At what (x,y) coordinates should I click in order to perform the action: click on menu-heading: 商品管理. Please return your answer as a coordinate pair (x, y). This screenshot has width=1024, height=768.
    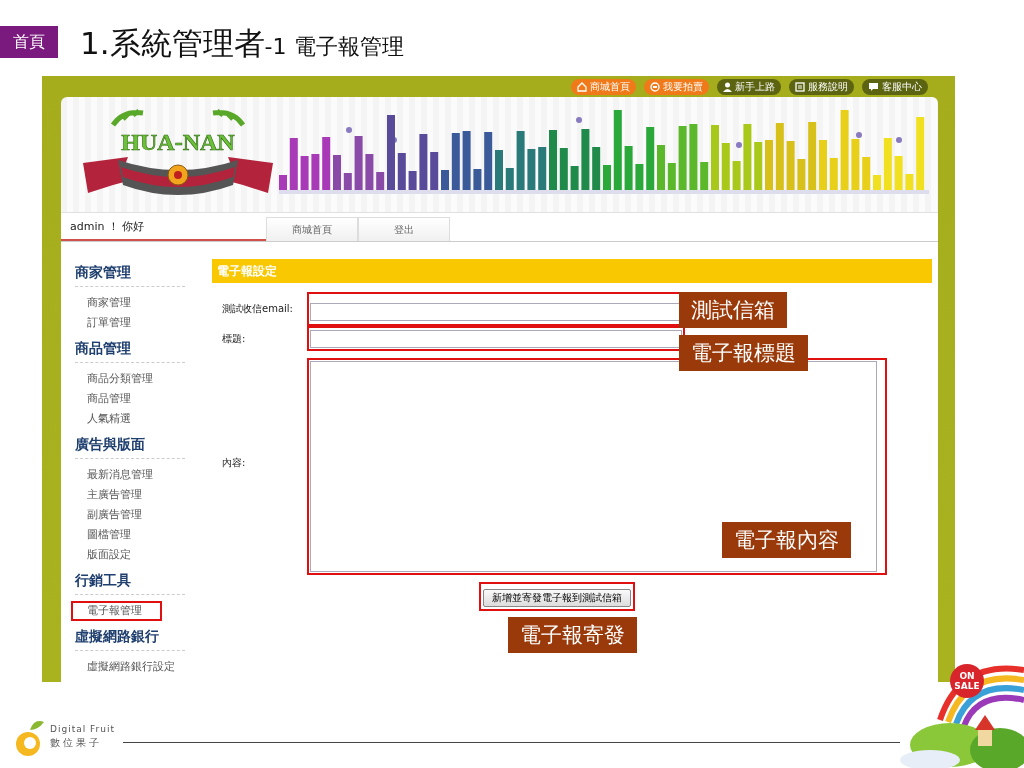
    Looking at the image, I should click on (130, 350).